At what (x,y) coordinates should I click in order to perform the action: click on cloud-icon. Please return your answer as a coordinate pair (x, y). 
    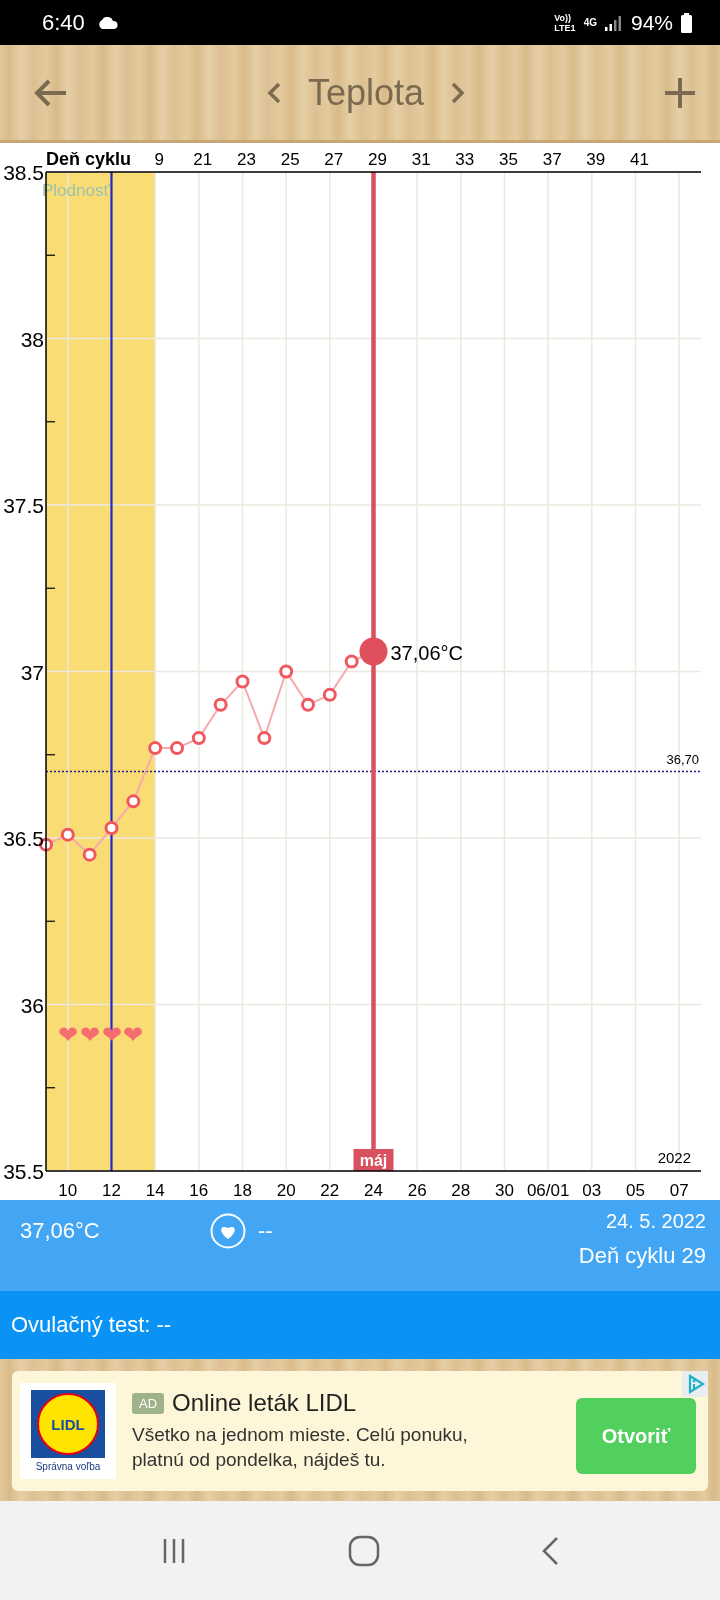
    Looking at the image, I should click on (107, 22).